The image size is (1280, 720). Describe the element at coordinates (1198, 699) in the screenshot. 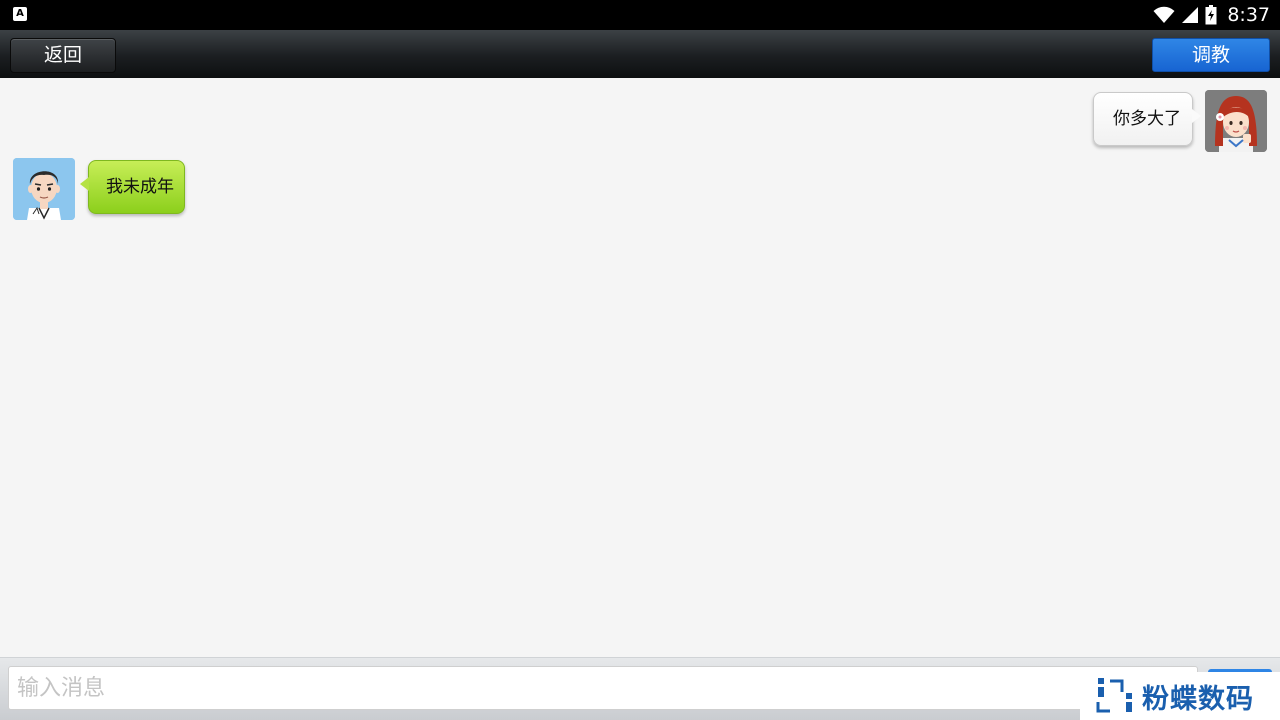

I see `watermark-text: 粉蝶数码` at that location.